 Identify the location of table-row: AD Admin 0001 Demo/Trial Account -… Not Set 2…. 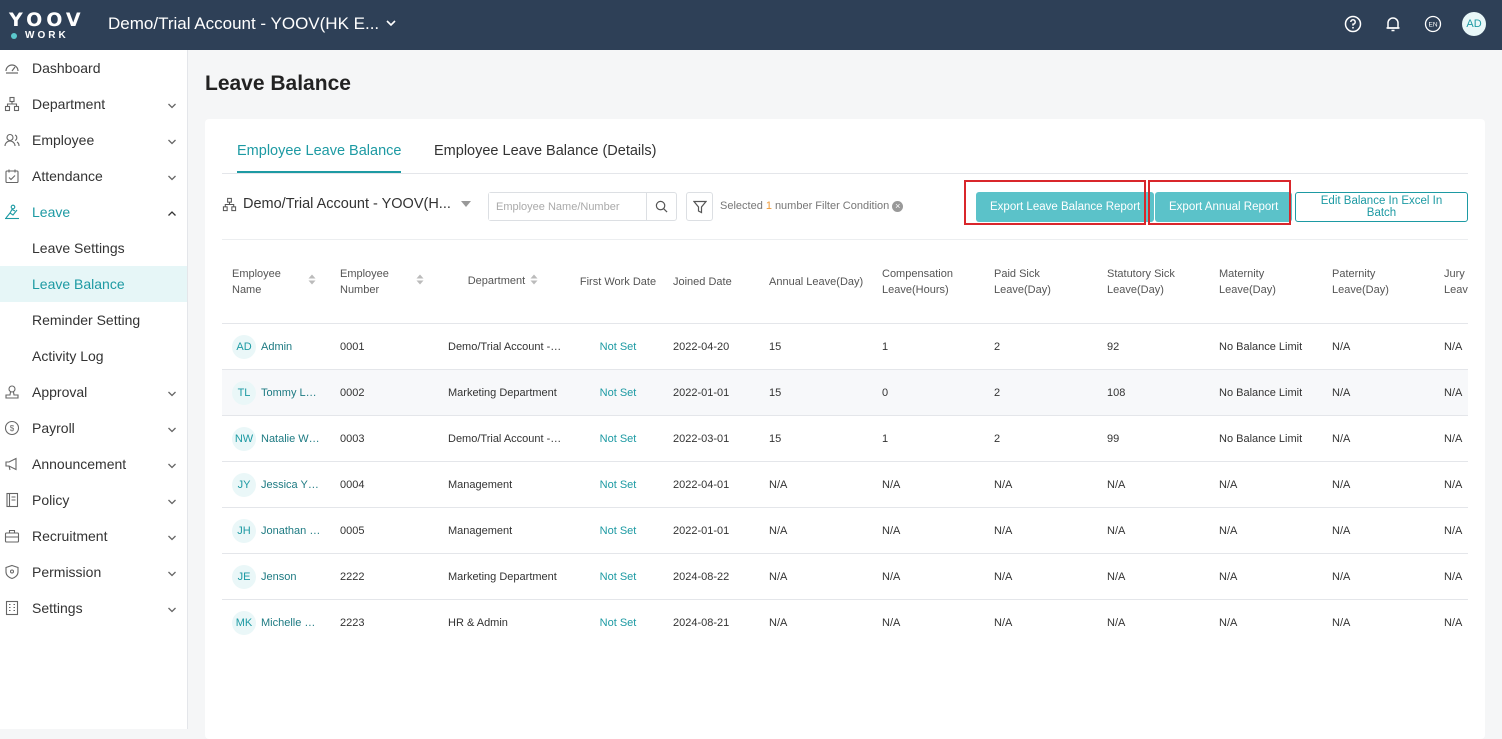
(845, 347).